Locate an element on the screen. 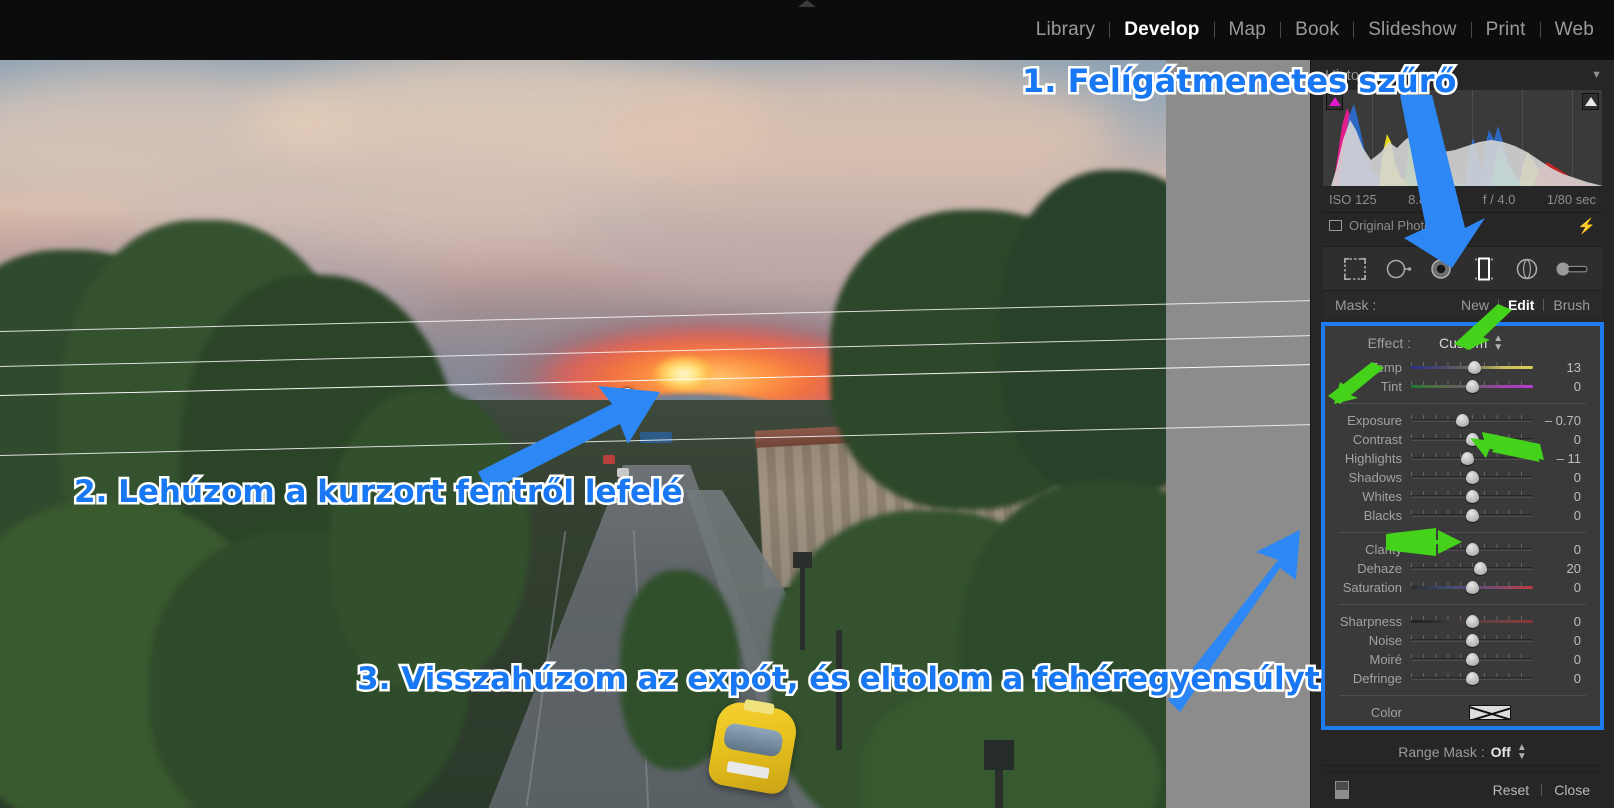  shadow-clipping-indicator is located at coordinates (1334, 101).